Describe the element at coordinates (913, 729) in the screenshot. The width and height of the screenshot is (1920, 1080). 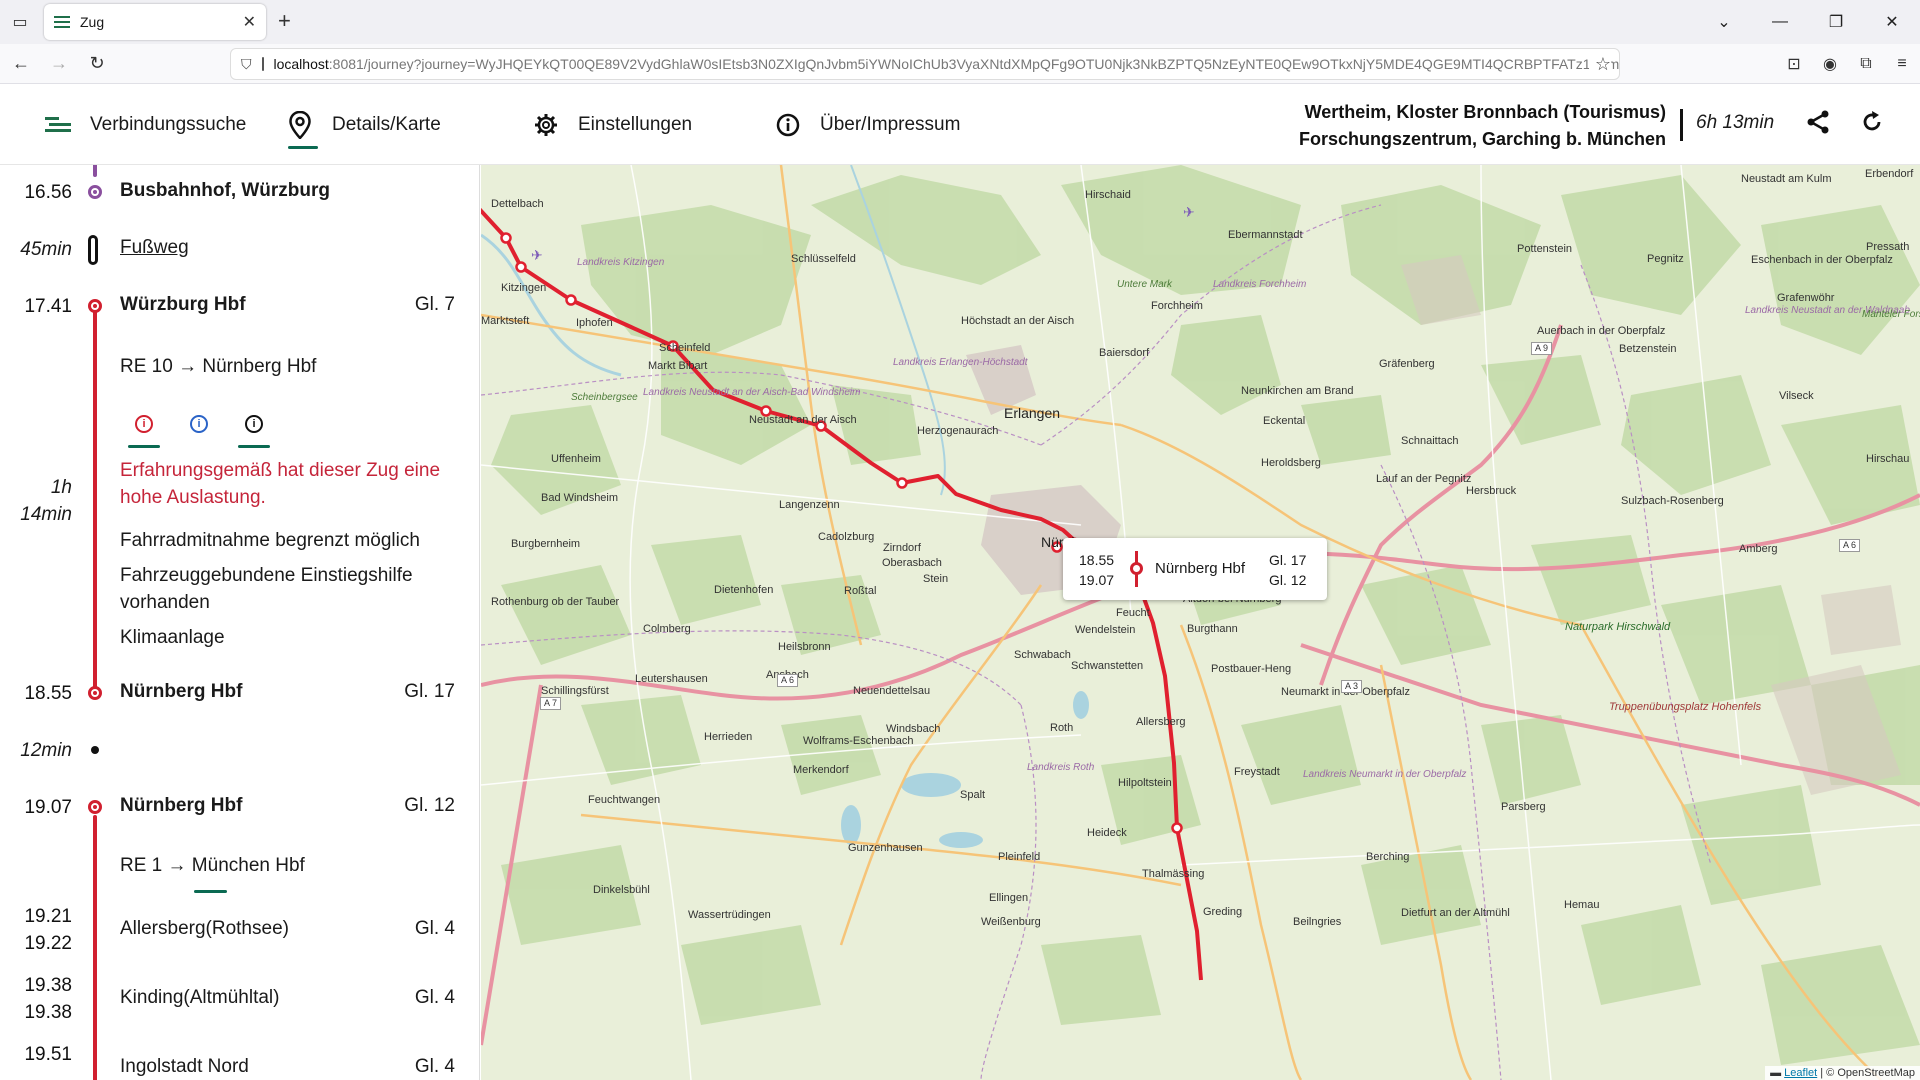
I see `map-place-label: Windsbach` at that location.